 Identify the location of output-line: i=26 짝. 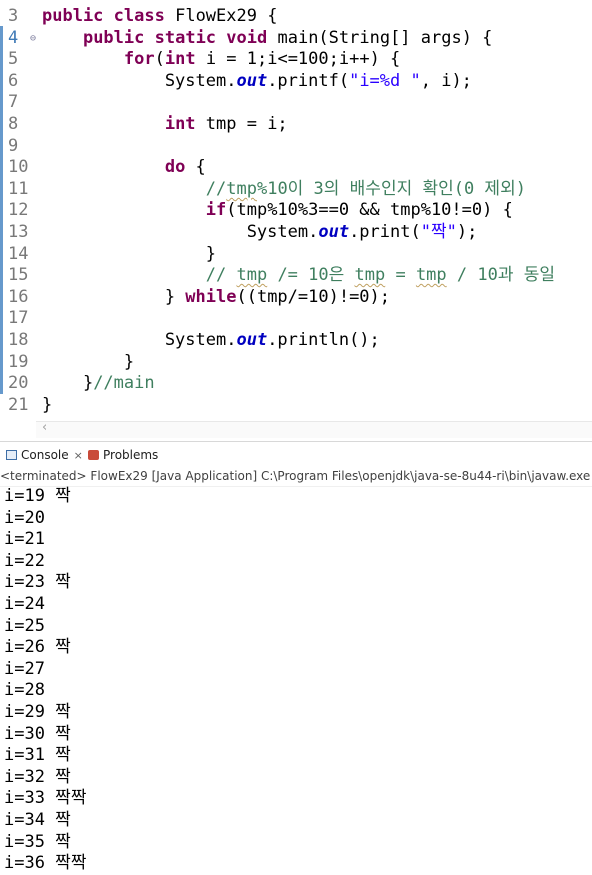
(37, 647).